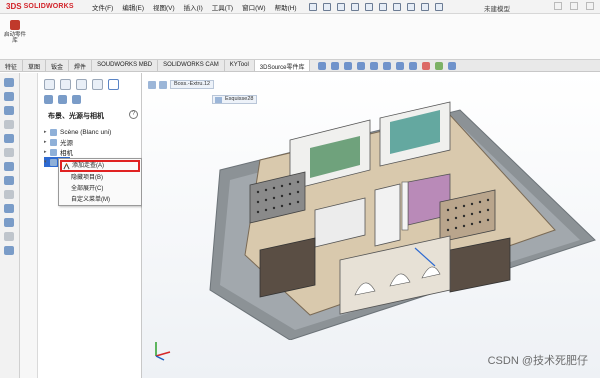 The image size is (600, 378). I want to click on tab-3dsource: 3DSource零件库, so click(282, 65).